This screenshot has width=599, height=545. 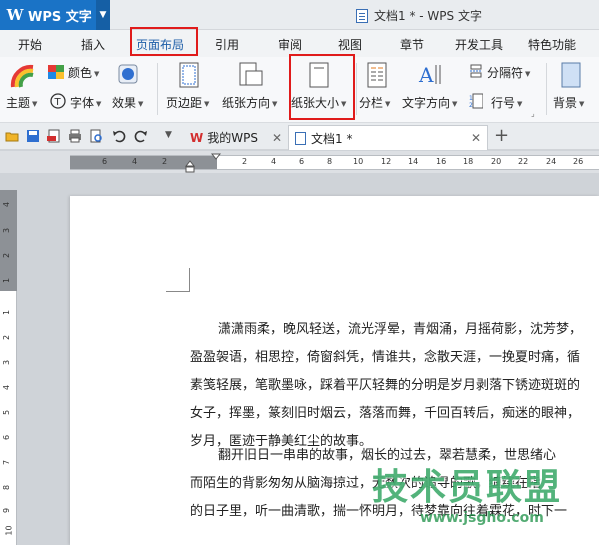 What do you see at coordinates (7, 362) in the screenshot?
I see `ruler-number: 3` at bounding box center [7, 362].